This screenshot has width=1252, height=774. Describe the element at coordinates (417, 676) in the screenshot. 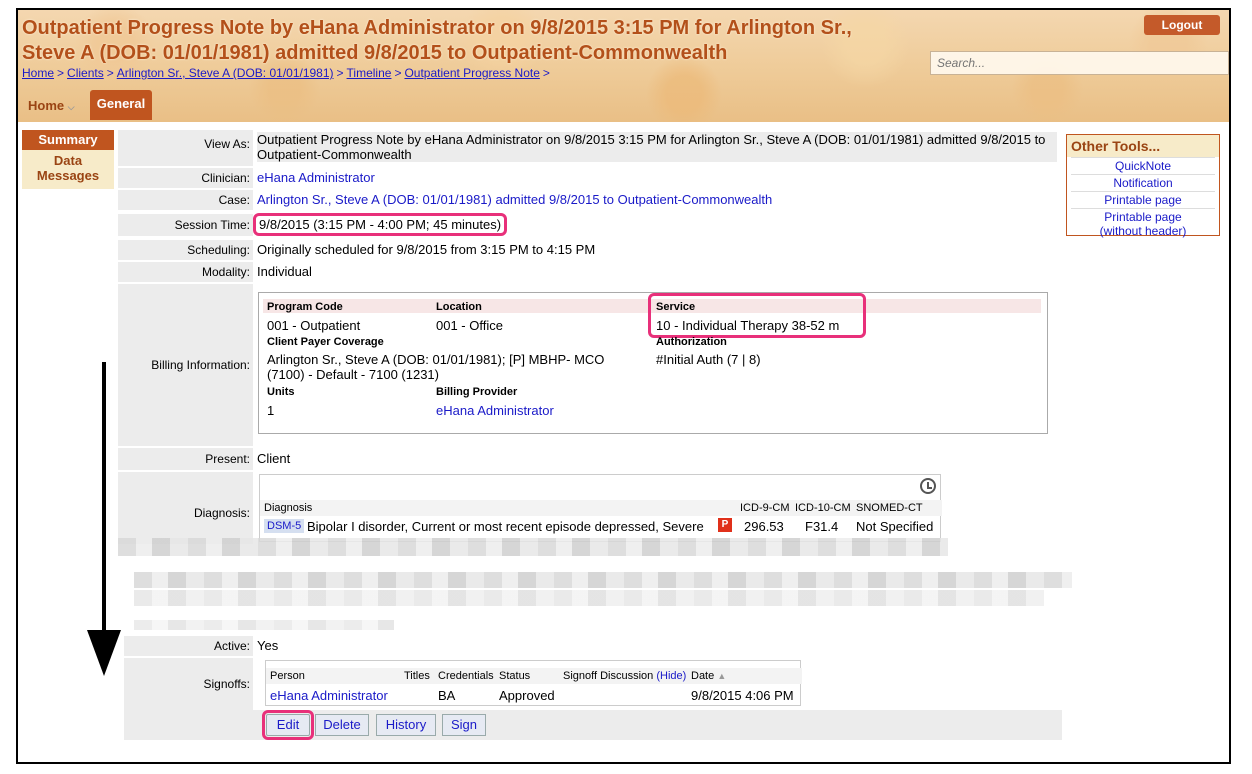

I see `titles-col-header: Titles` at that location.